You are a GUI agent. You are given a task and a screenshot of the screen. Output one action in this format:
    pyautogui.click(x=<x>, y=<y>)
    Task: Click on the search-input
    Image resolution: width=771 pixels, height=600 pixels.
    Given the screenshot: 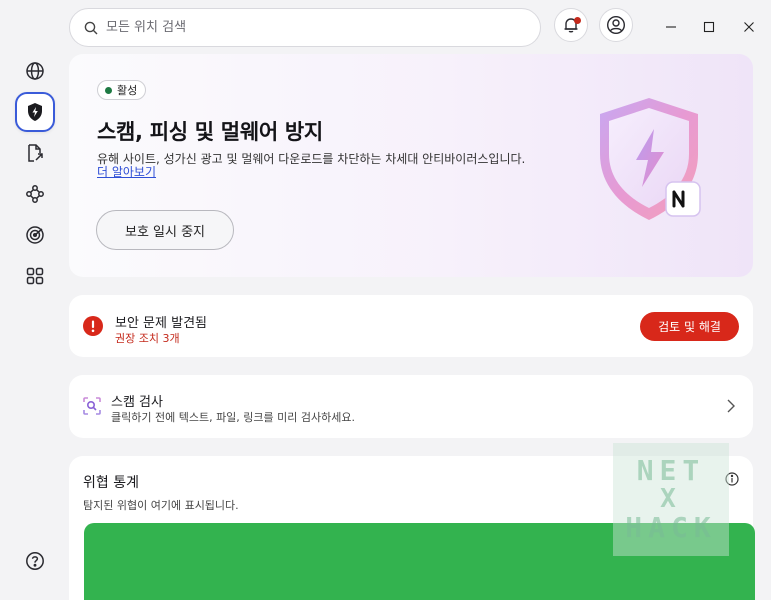 What is the action you would take?
    pyautogui.click(x=306, y=27)
    